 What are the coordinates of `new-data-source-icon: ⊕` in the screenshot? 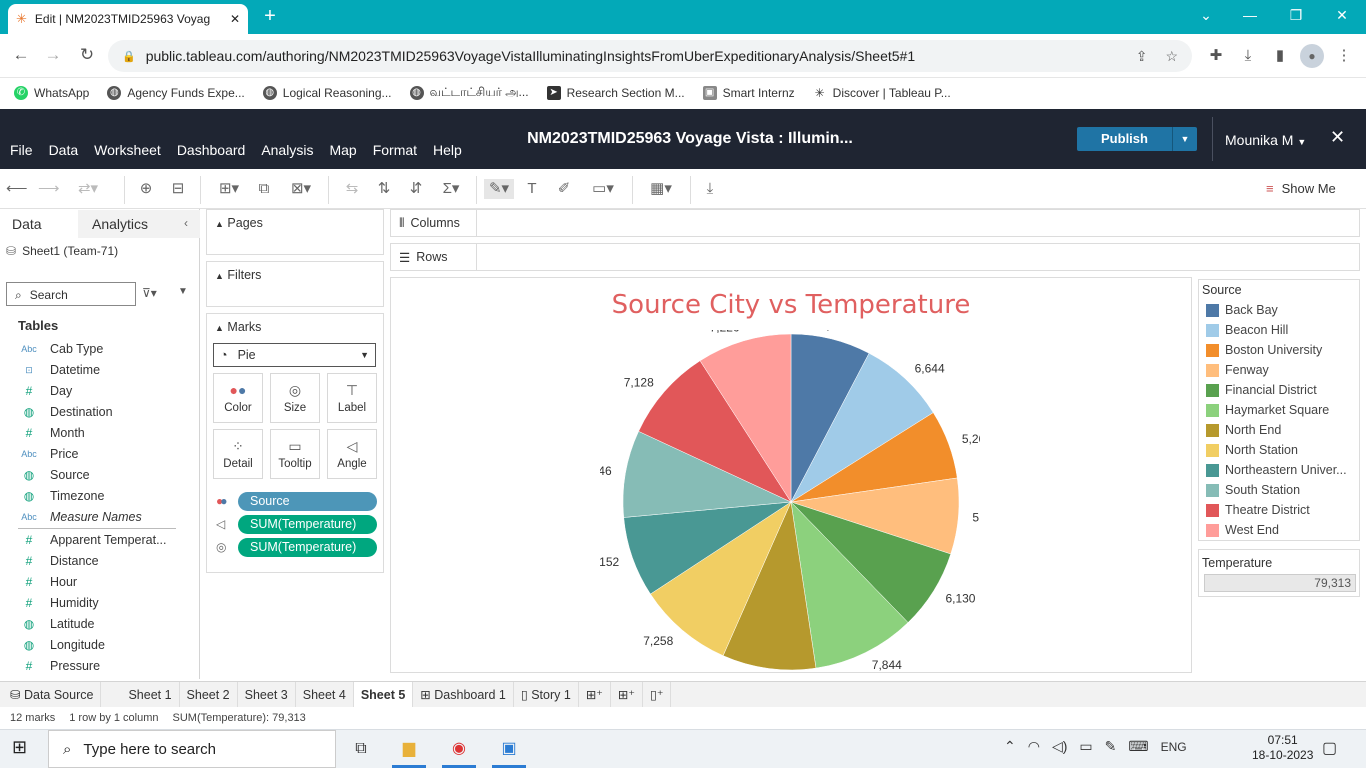 It's located at (146, 189).